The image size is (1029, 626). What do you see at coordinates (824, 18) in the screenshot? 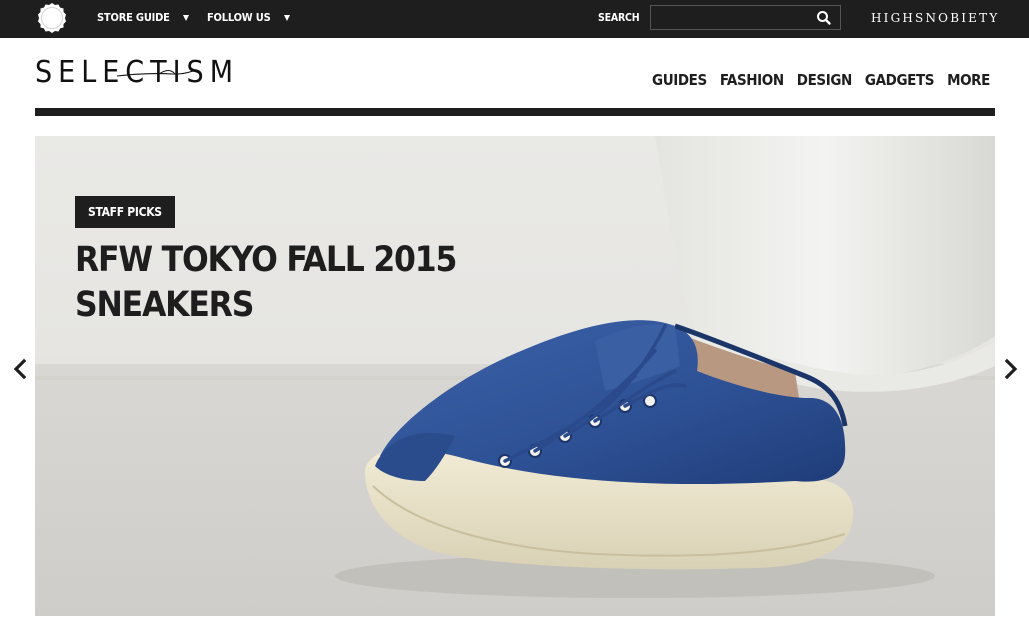
I see `search-icon` at bounding box center [824, 18].